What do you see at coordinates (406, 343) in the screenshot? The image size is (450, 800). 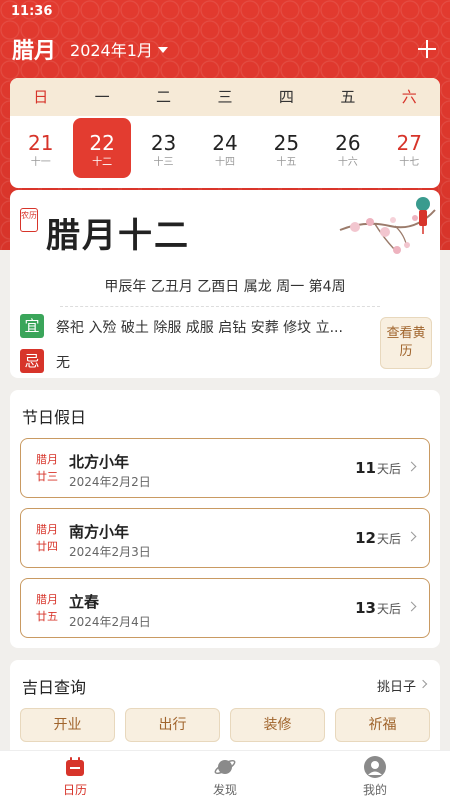 I see `view-almanac-button: 查看黄历` at bounding box center [406, 343].